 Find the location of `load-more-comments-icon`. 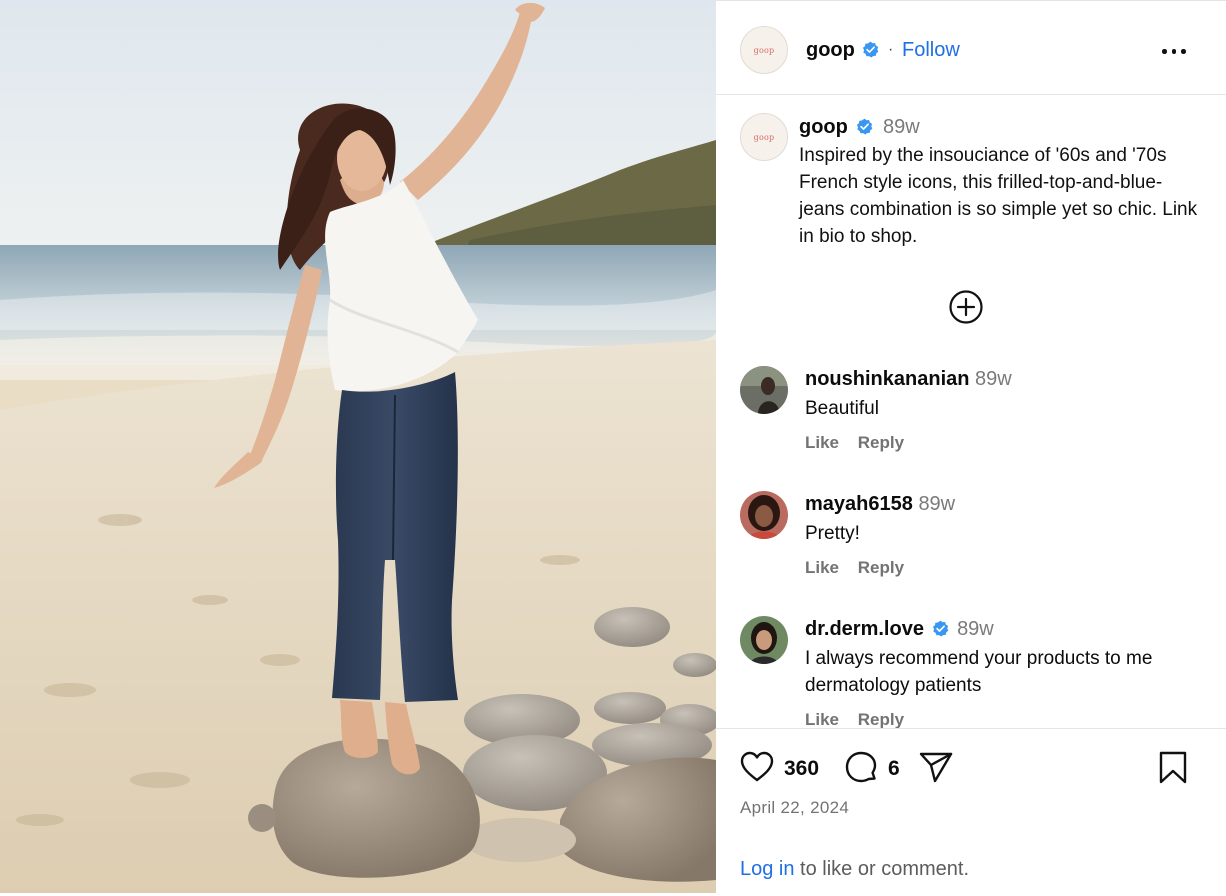

load-more-comments-icon is located at coordinates (966, 307).